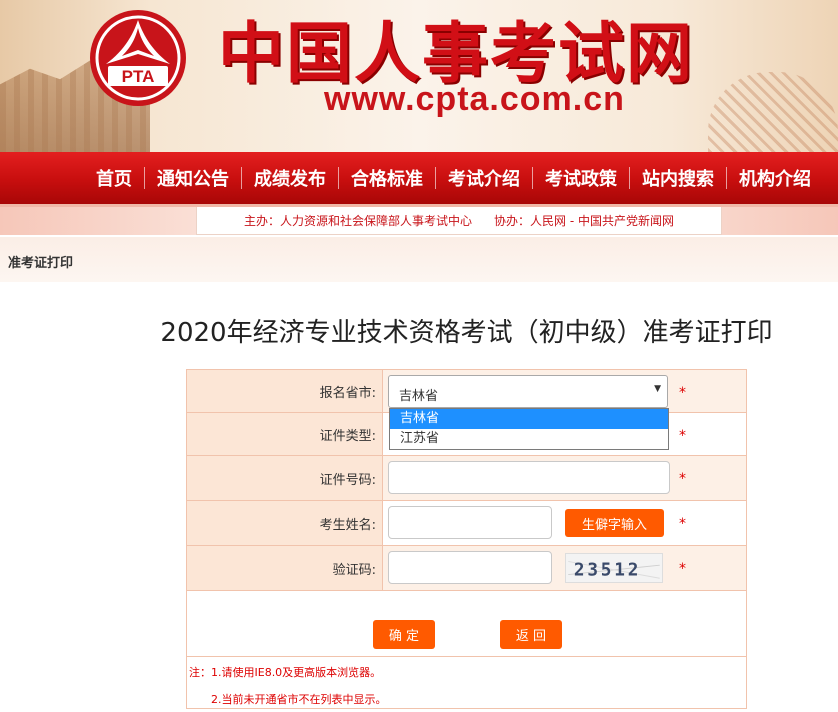 The width and height of the screenshot is (838, 712). Describe the element at coordinates (529, 419) in the screenshot. I see `province-option-jilin: 吉林省` at that location.